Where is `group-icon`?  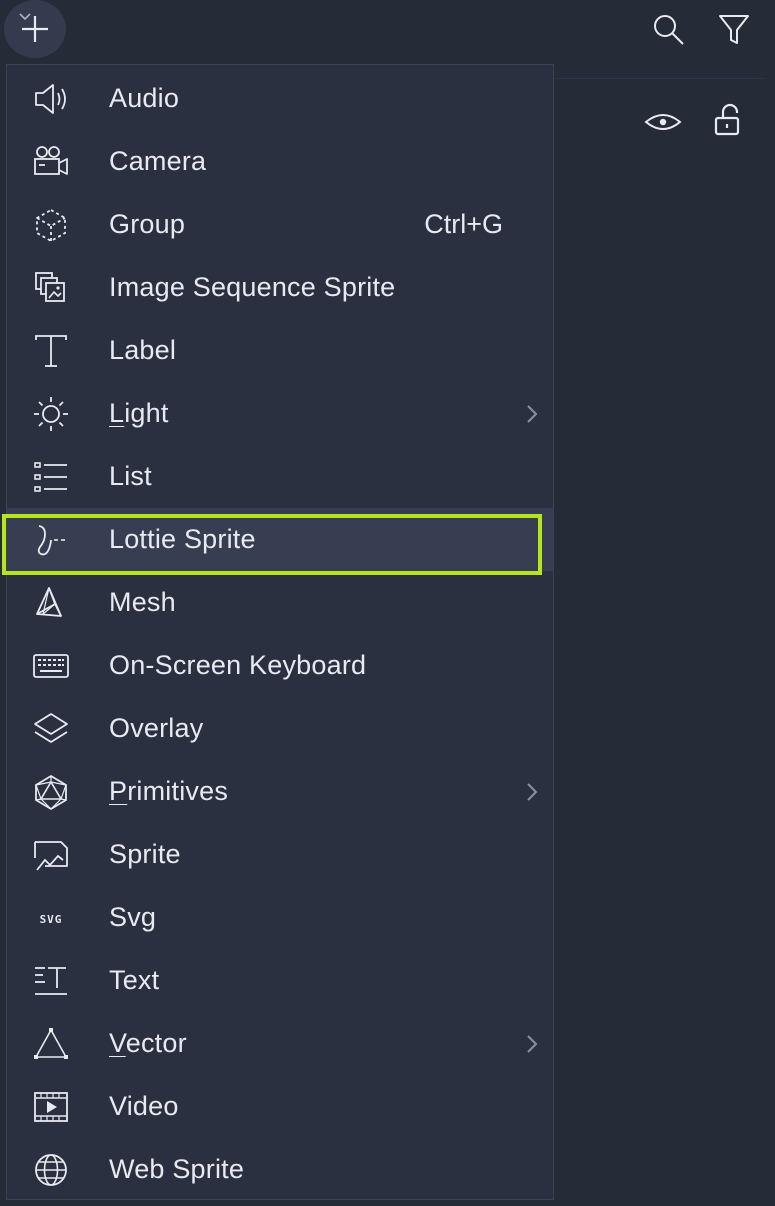 group-icon is located at coordinates (51, 225).